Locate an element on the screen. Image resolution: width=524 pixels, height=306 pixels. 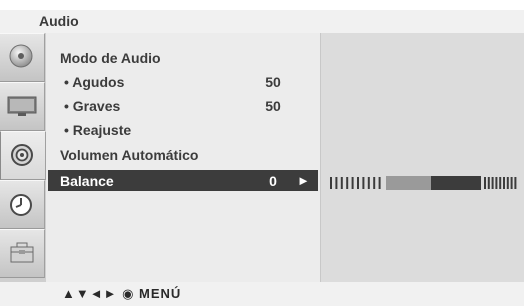
screen-icon is located at coordinates (22, 106).